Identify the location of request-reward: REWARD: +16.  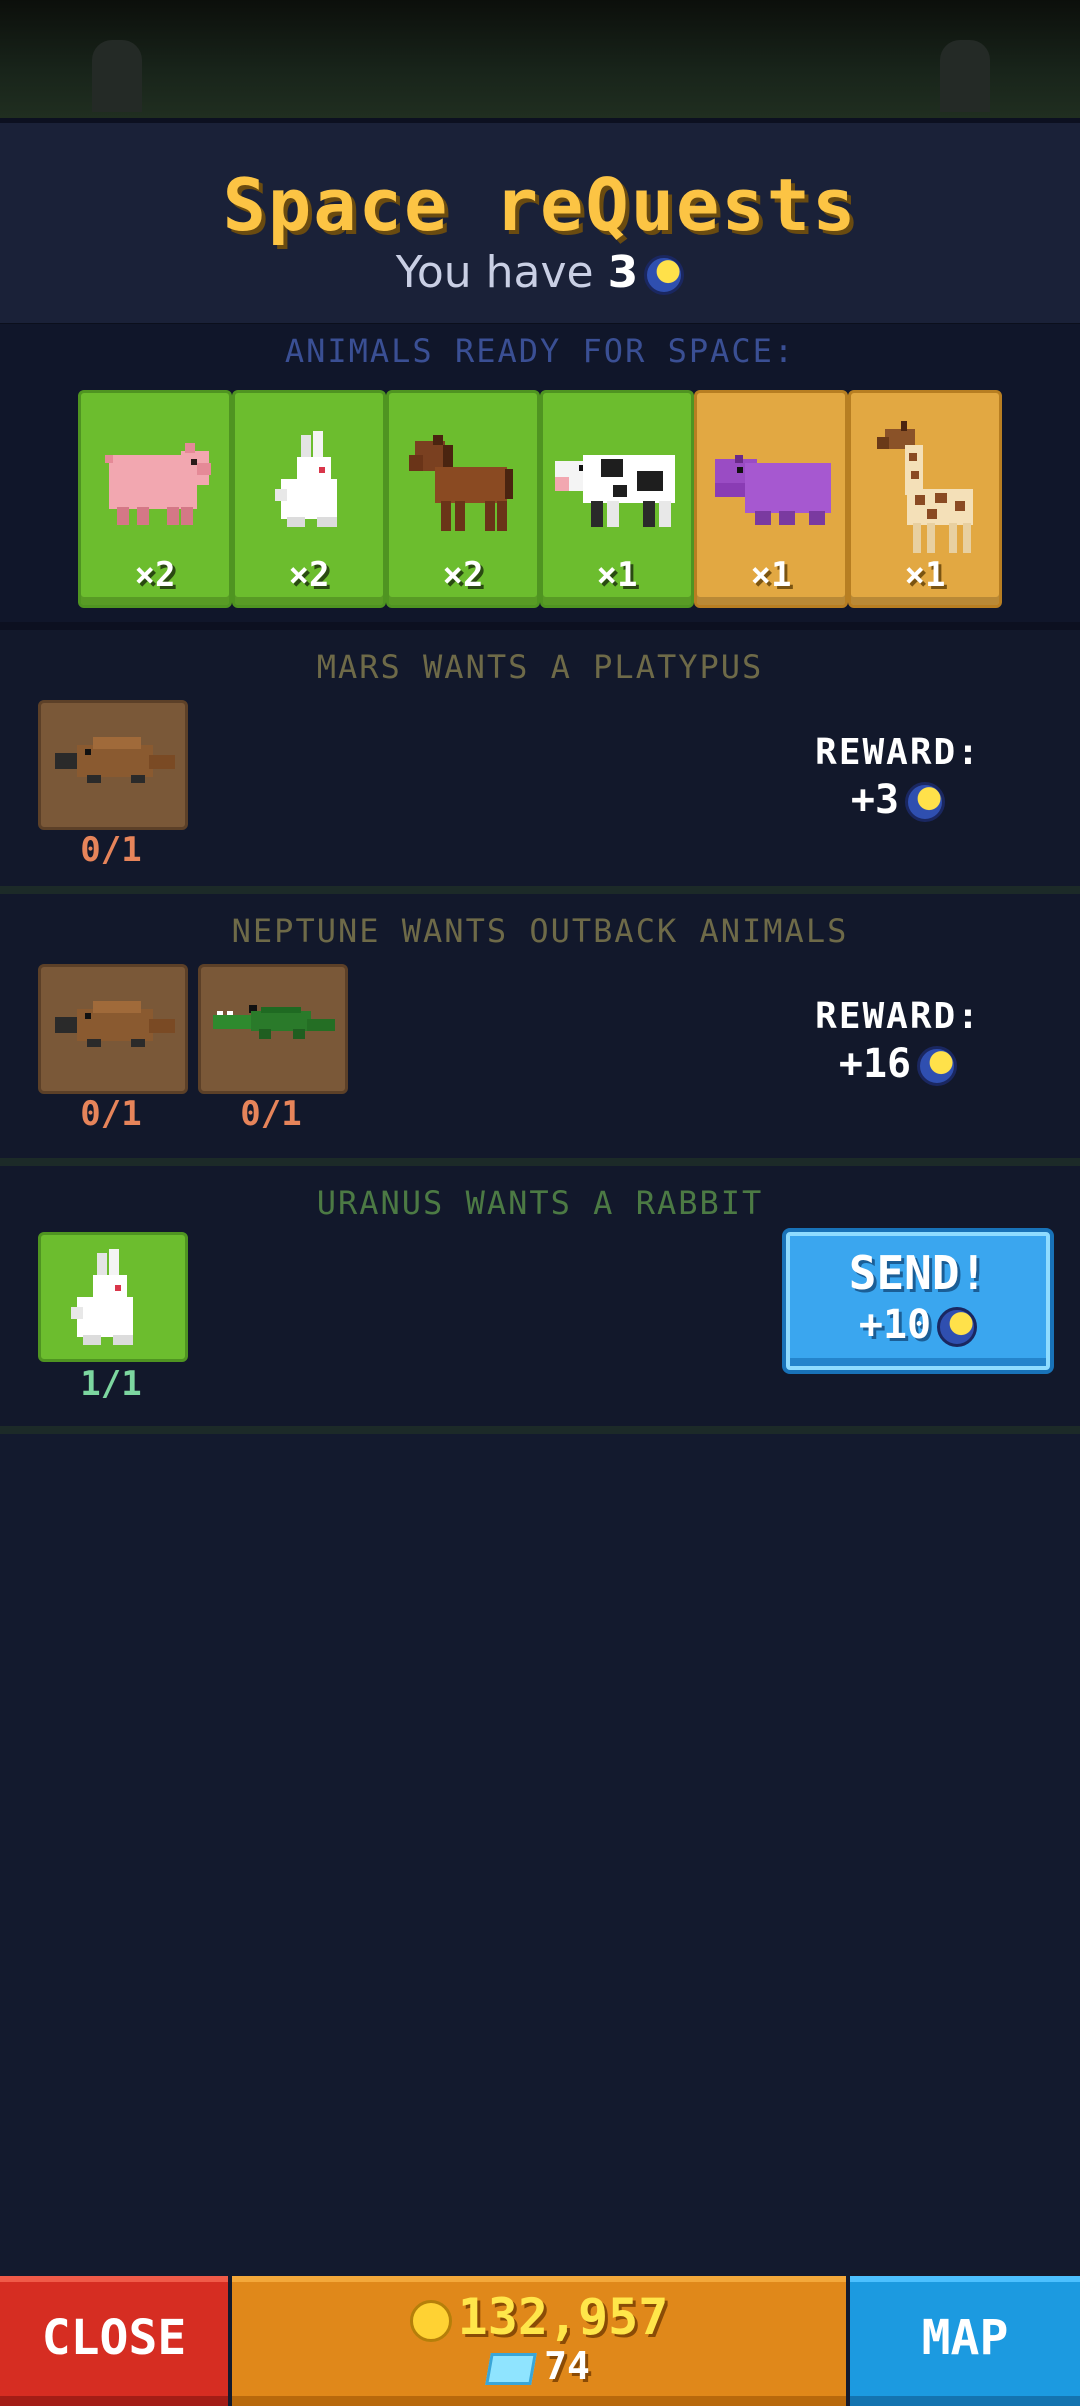
(898, 1041).